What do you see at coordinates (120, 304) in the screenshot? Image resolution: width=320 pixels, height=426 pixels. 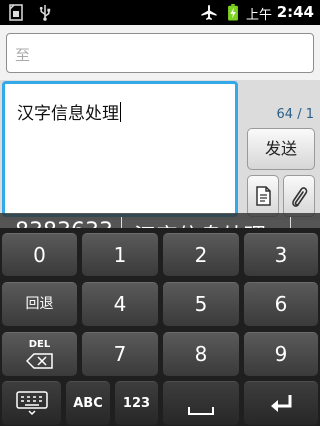 I see `key-4: 4` at bounding box center [120, 304].